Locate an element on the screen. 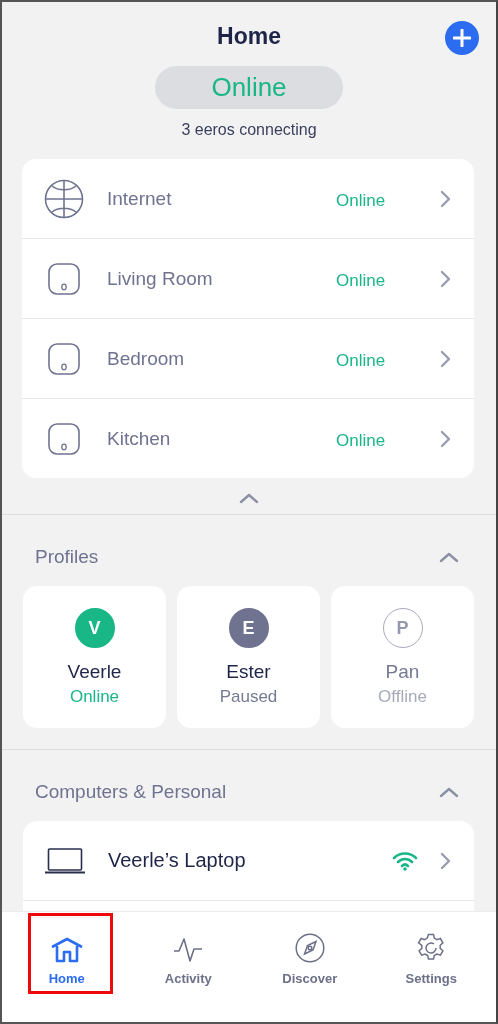 The image size is (498, 1024). activity-pulse-icon is located at coordinates (188, 950).